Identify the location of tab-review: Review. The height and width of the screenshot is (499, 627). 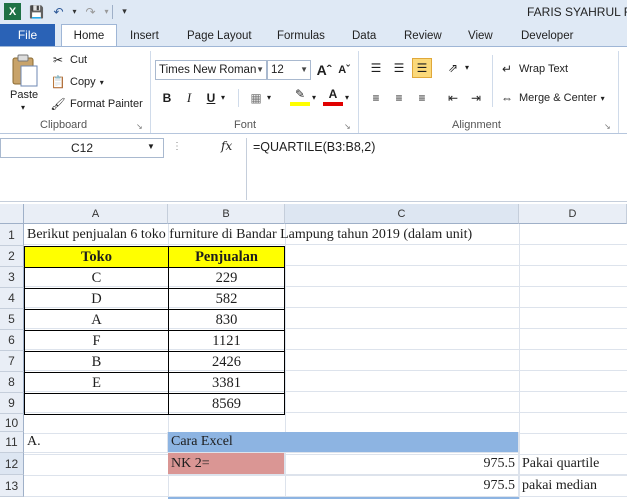
(423, 36).